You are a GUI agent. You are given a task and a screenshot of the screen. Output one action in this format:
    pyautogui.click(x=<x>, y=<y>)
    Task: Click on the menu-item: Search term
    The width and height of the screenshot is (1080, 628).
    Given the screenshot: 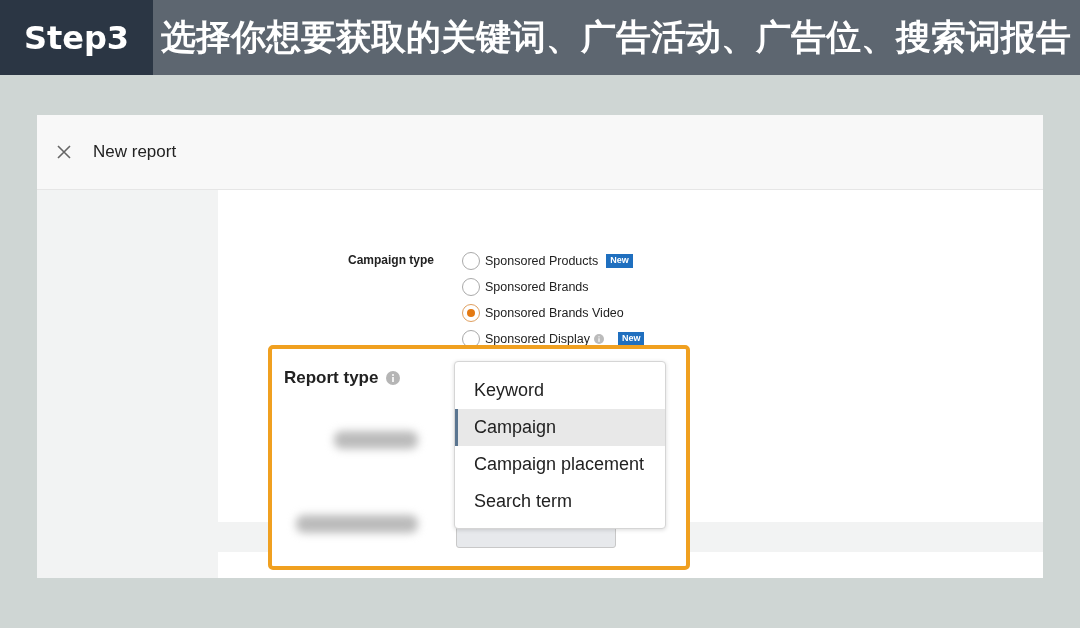 What is the action you would take?
    pyautogui.click(x=560, y=501)
    